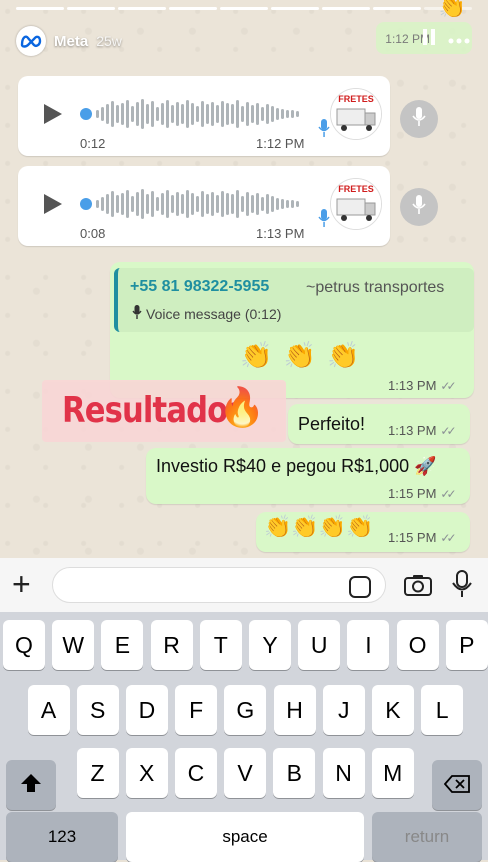 The height and width of the screenshot is (862, 488). What do you see at coordinates (146, 710) in the screenshot?
I see `key-d: D` at bounding box center [146, 710].